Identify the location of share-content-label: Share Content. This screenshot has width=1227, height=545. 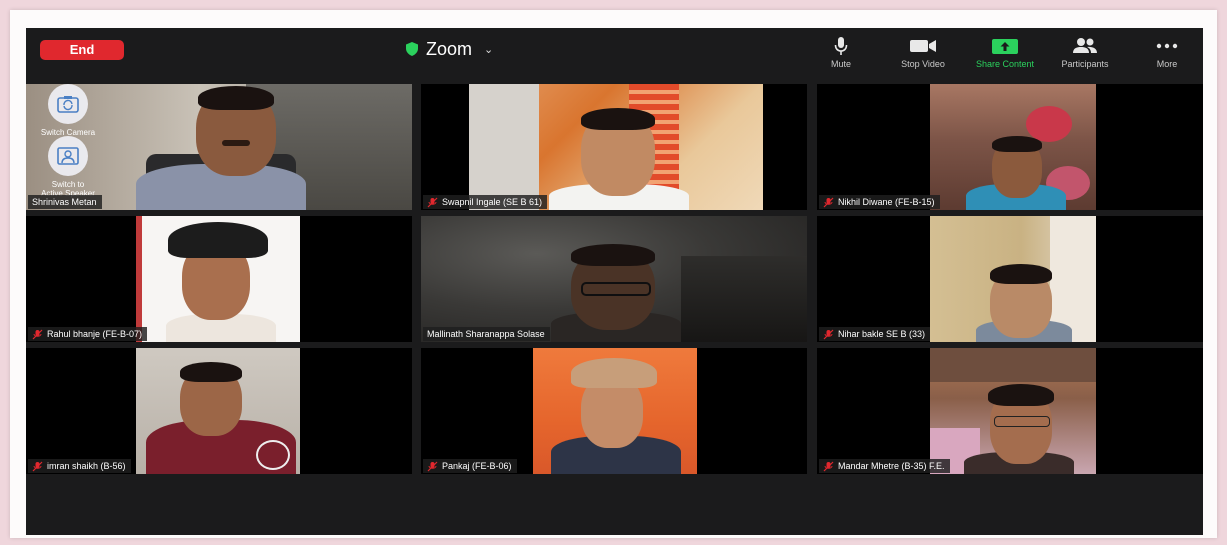
(1005, 64).